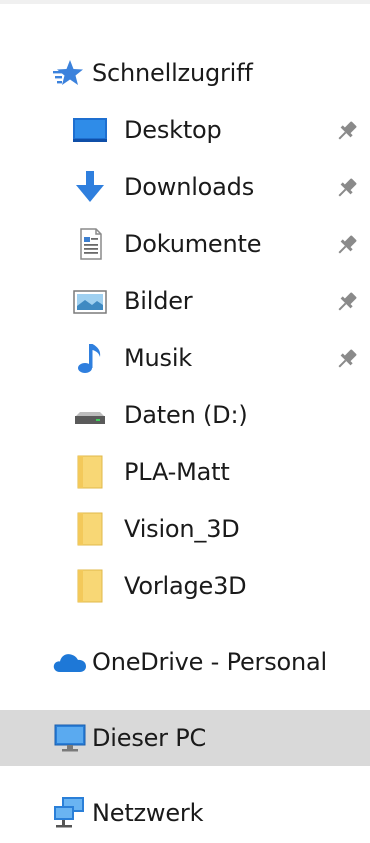 This screenshot has width=370, height=843. I want to click on nav-item-downloads: Downloads, so click(185, 187).